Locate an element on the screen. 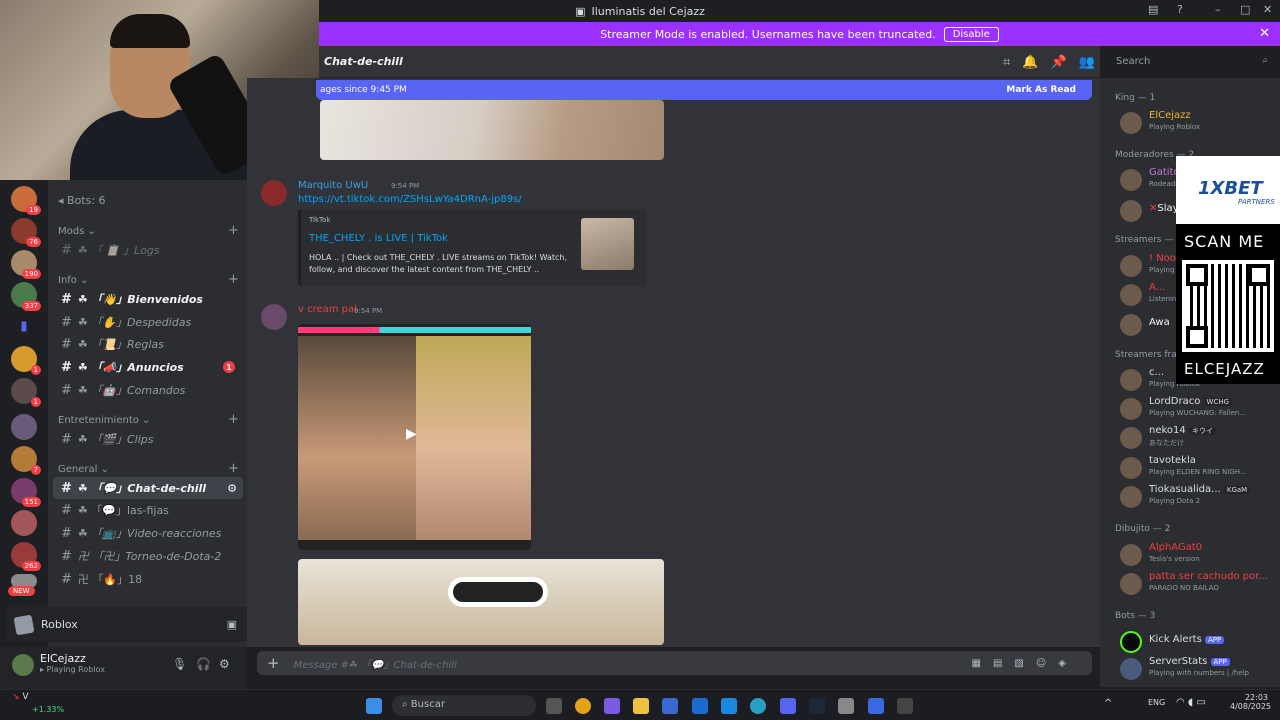  tray-chevron-icon: ^ is located at coordinates (1108, 703).